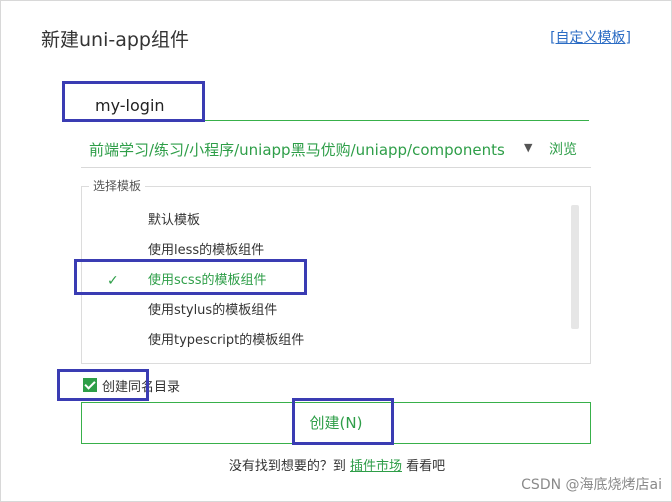  Describe the element at coordinates (103, 385) in the screenshot. I see `highlight-create-dir` at that location.